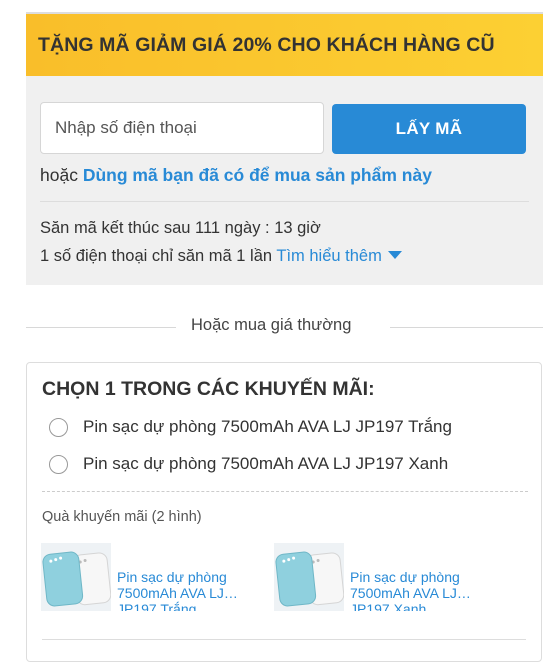  What do you see at coordinates (156, 256) in the screenshot?
I see `coupon-limit-text: 1 số điện thoại chỉ săn mã 1 lần` at bounding box center [156, 256].